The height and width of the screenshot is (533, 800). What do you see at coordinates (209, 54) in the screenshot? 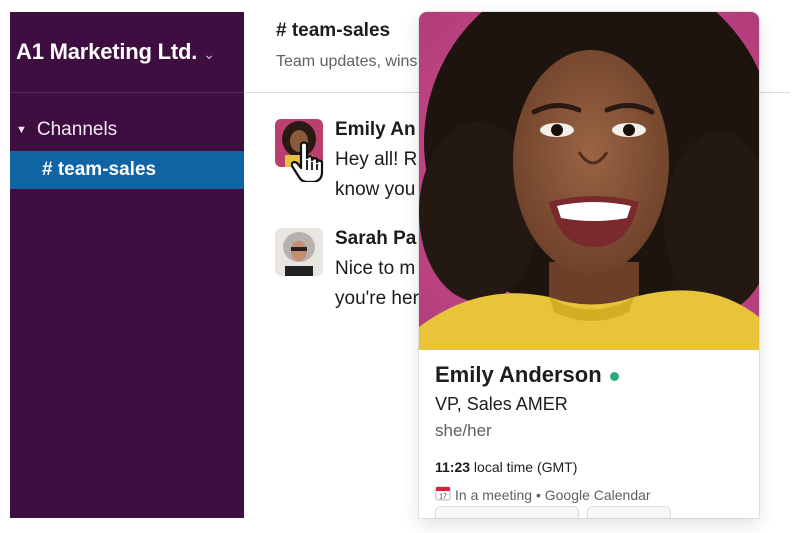
I see `chevron-down-icon: ⌄` at bounding box center [209, 54].